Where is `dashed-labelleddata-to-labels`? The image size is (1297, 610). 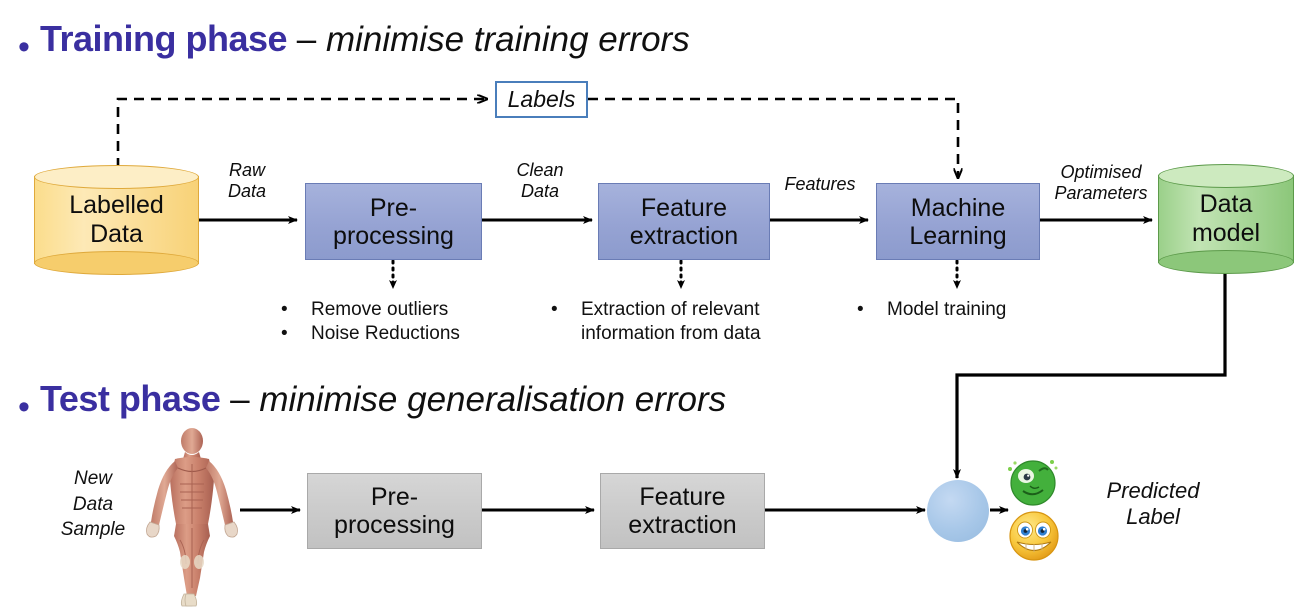
dashed-labelleddata-to-labels is located at coordinates (301, 133).